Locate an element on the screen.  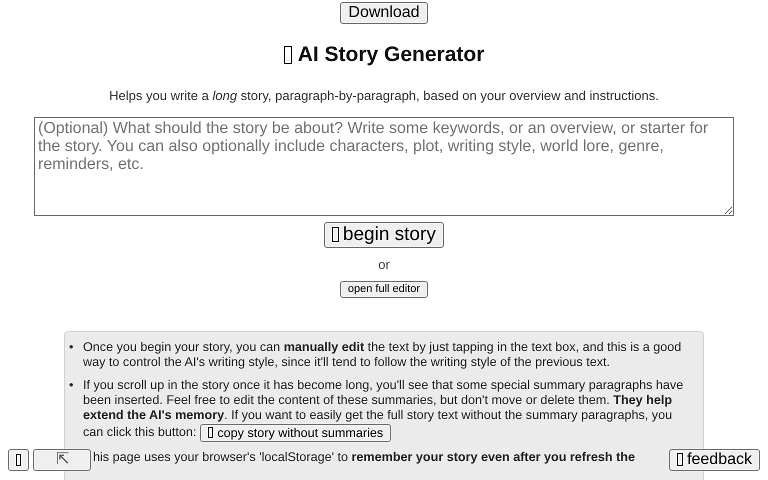
download-button: Download is located at coordinates (384, 13).